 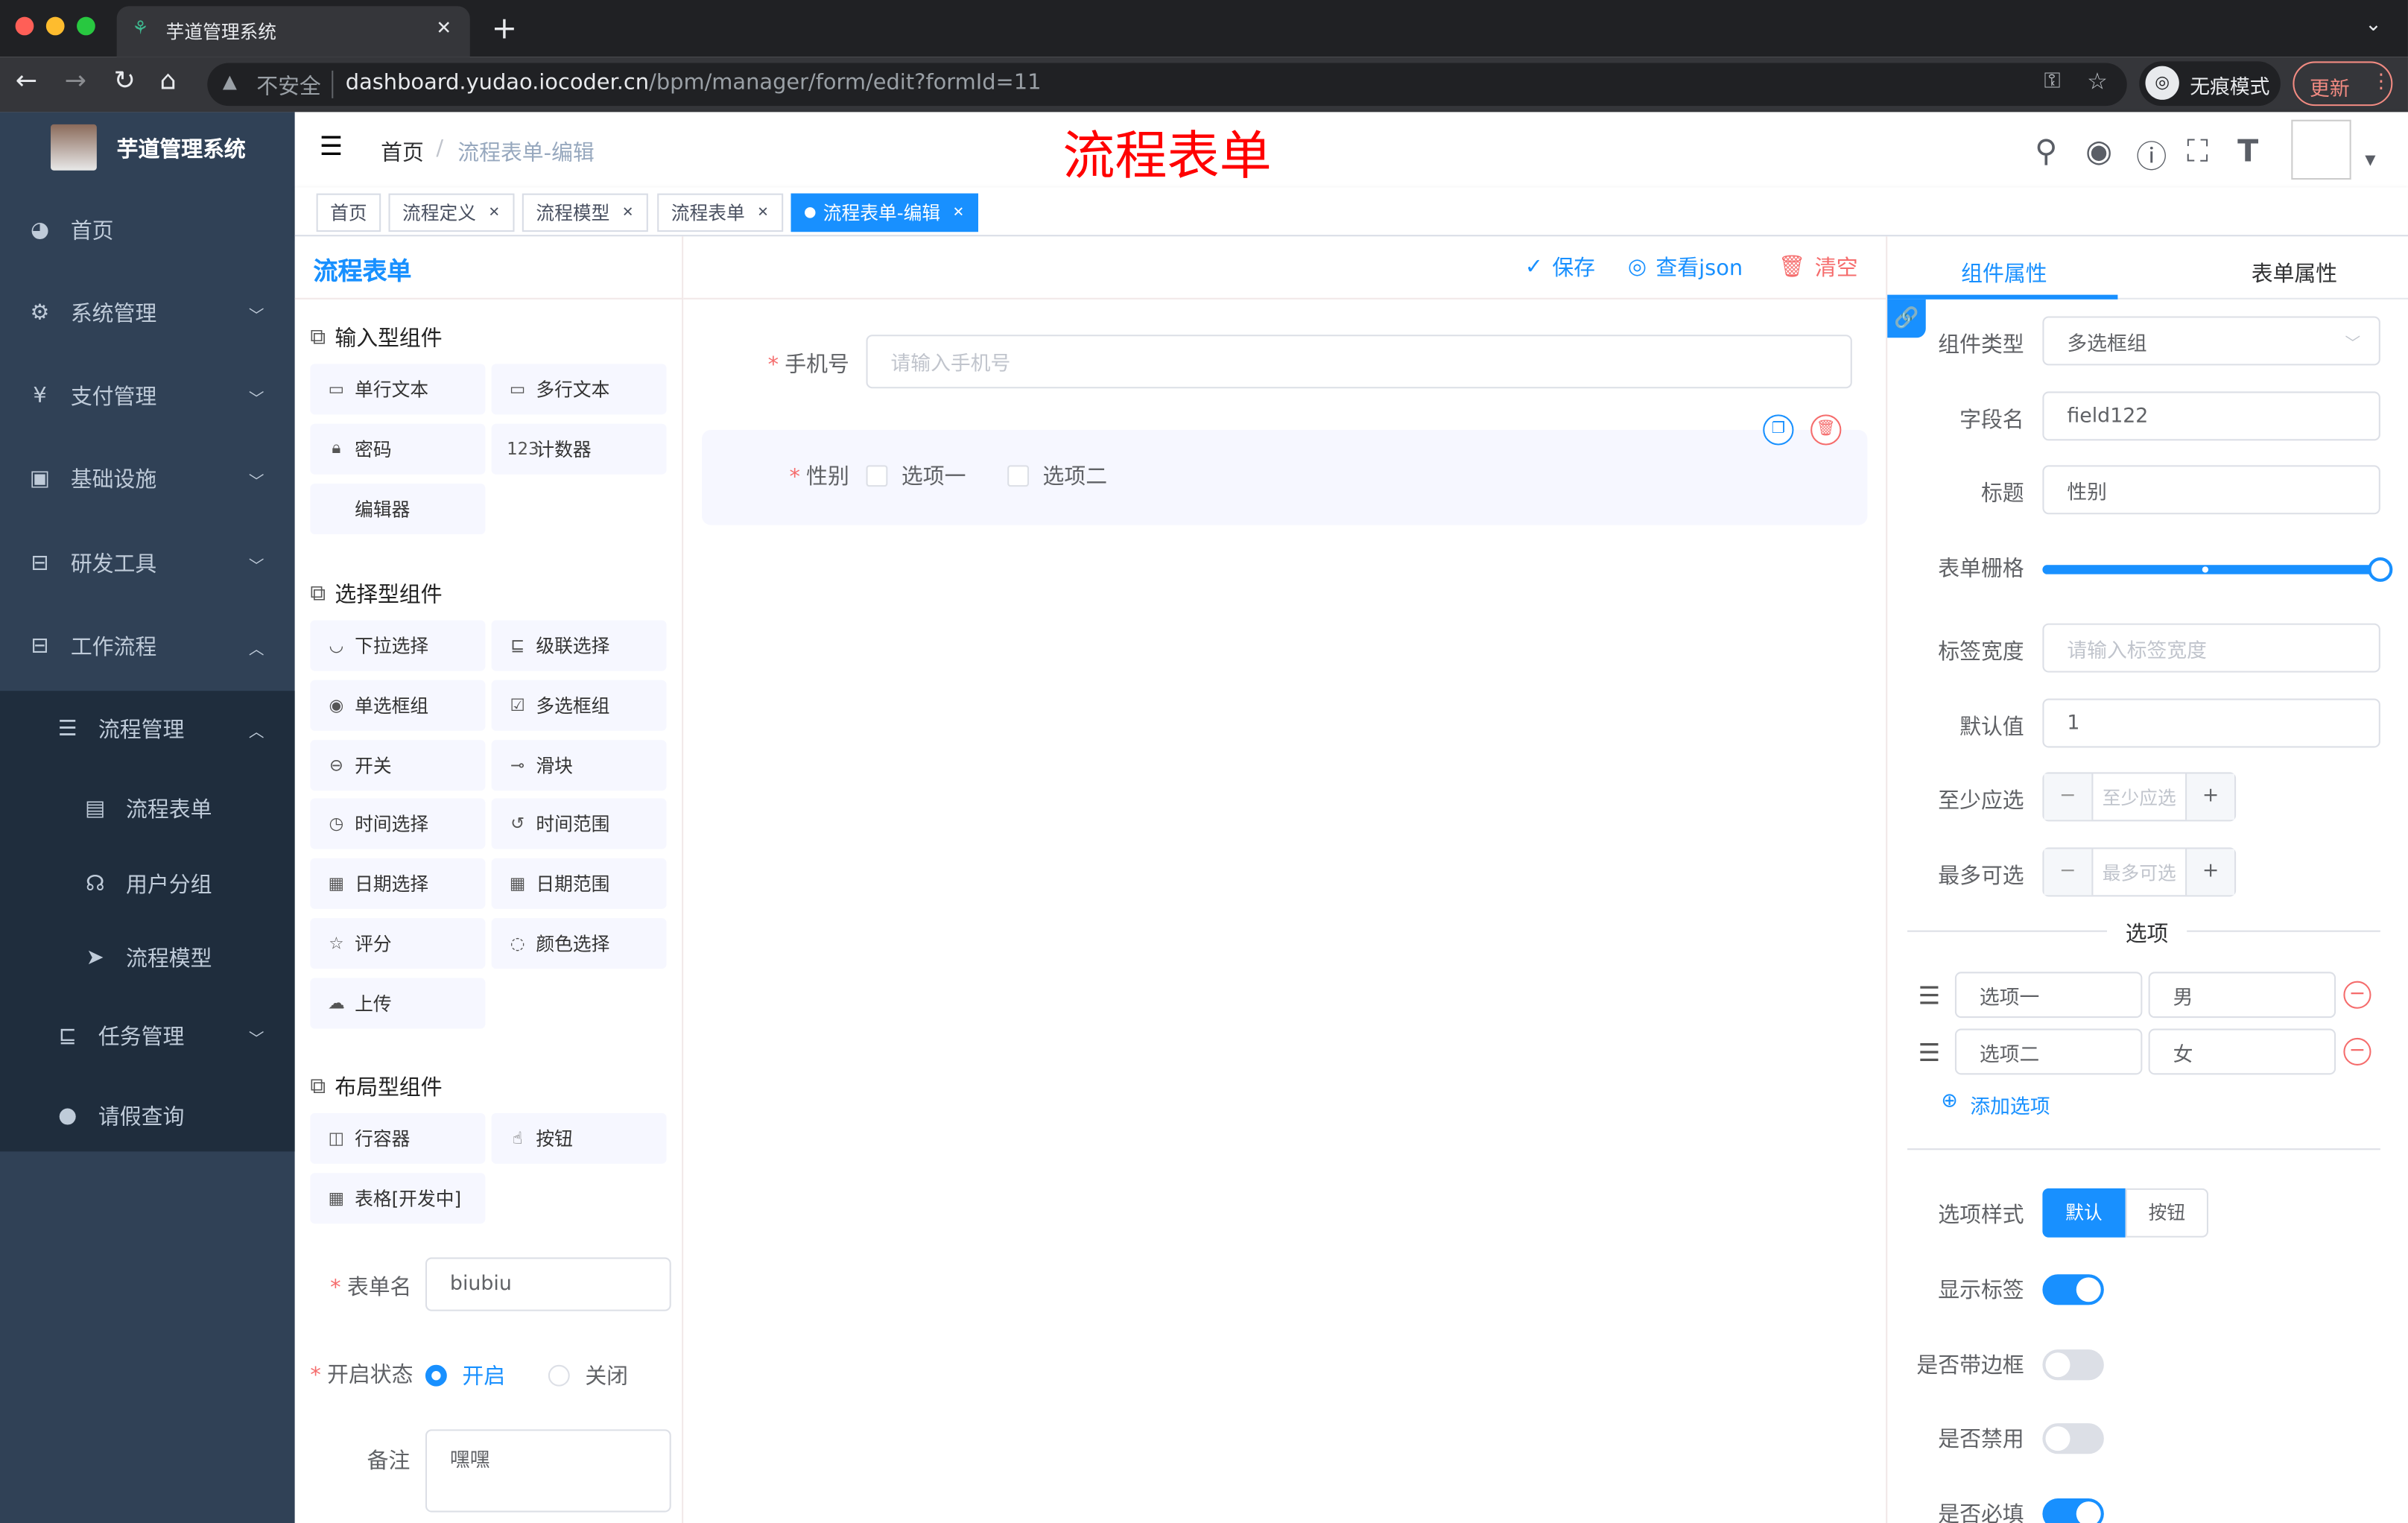 What do you see at coordinates (402, 152) in the screenshot?
I see `breadcrumb-home: 首页` at bounding box center [402, 152].